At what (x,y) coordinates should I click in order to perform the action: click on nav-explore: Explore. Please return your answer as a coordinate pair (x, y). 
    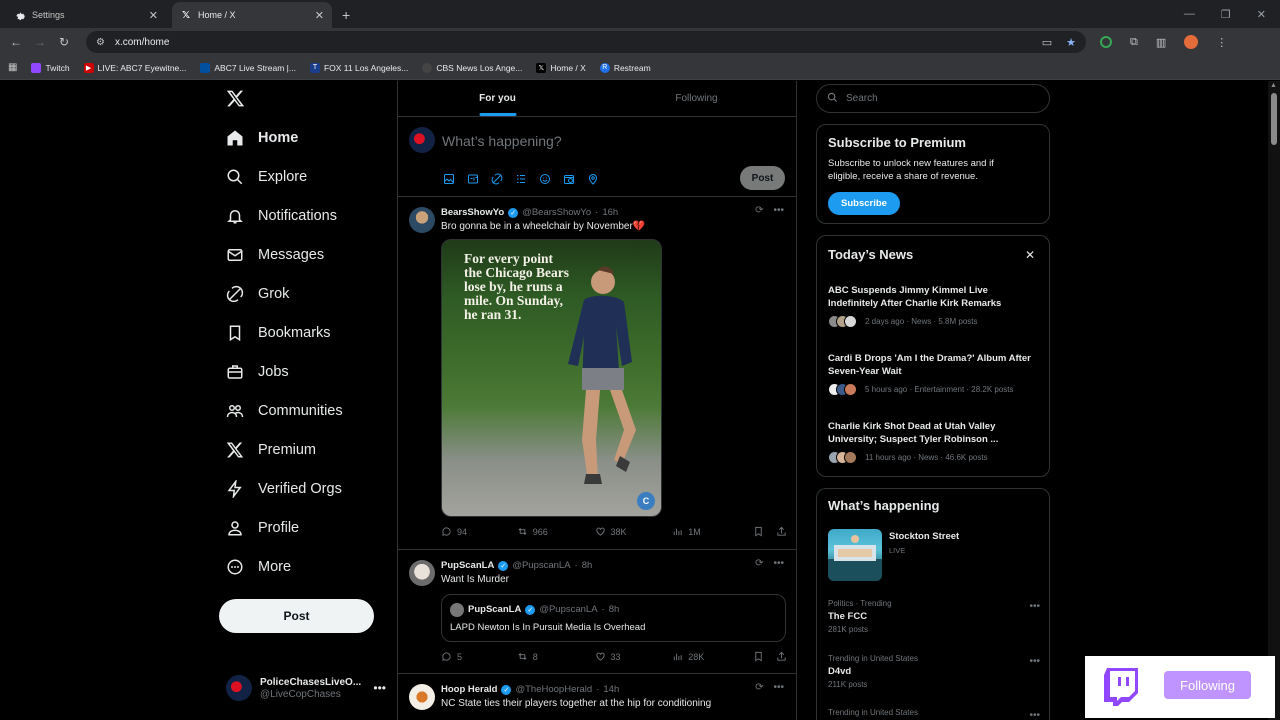
    Looking at the image, I should click on (266, 177).